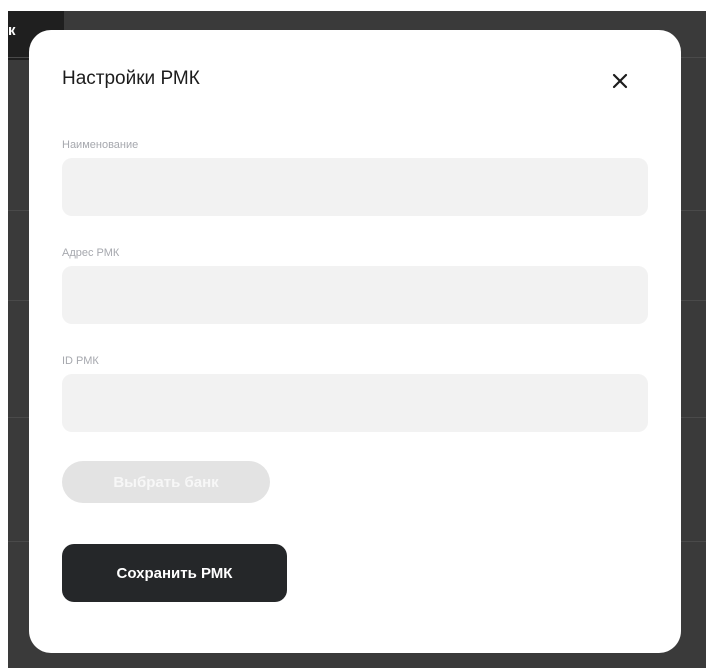  Describe the element at coordinates (100, 145) in the screenshot. I see `name-field-label: Наименование` at that location.